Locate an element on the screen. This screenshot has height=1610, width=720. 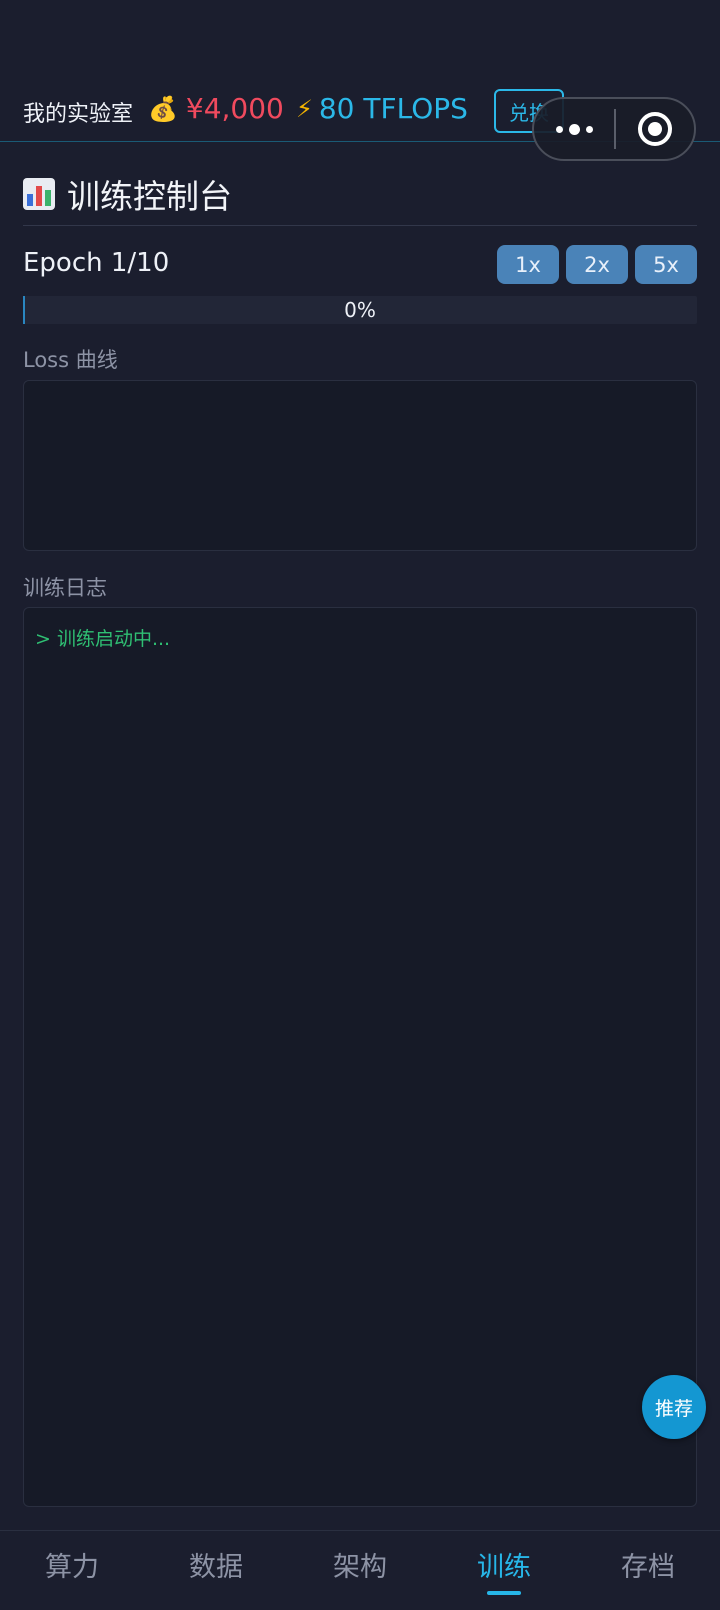
console-header: 训练控制台 is located at coordinates (127, 194).